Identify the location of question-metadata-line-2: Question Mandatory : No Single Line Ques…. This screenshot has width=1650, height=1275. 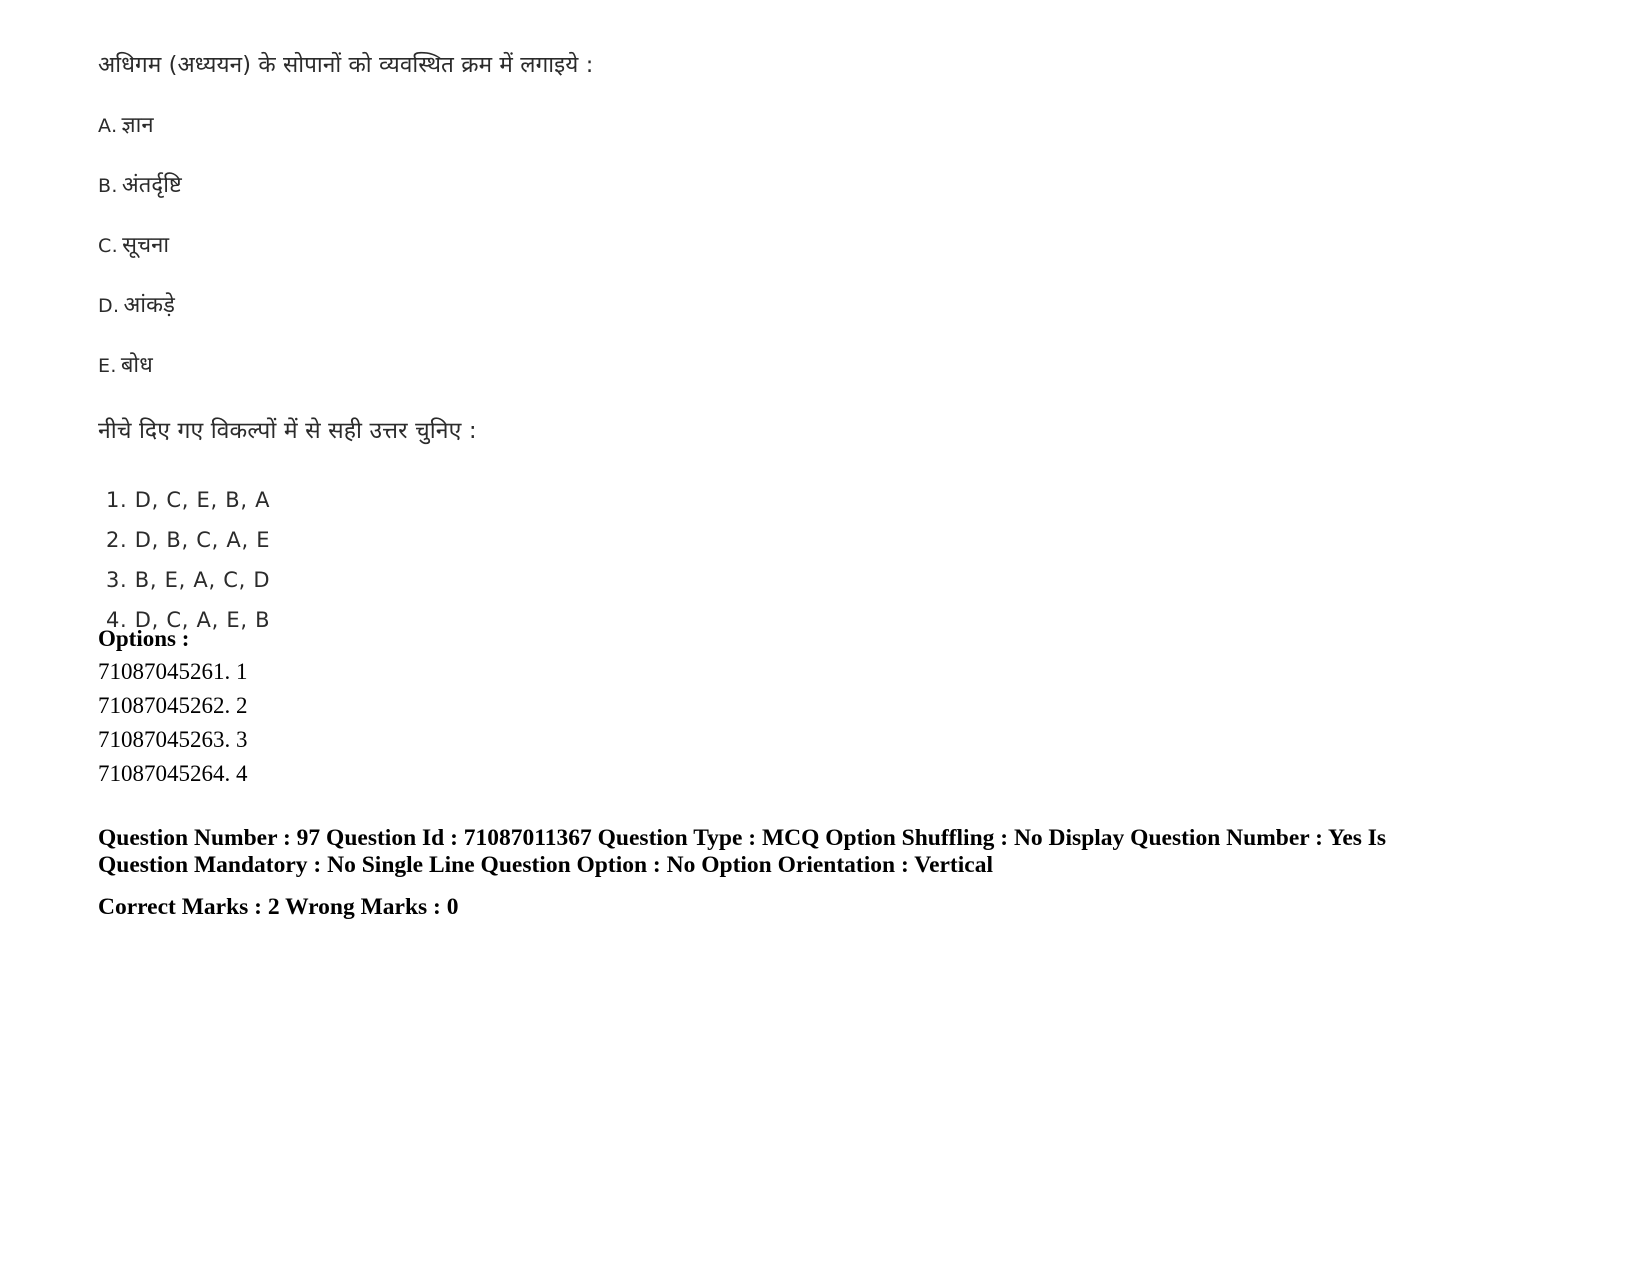
(545, 865).